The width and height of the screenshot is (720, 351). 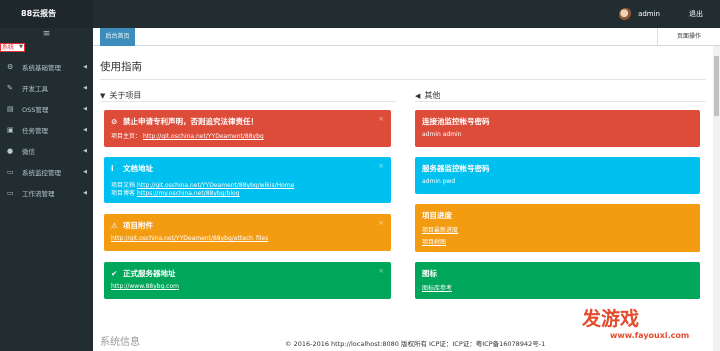 What do you see at coordinates (120, 342) in the screenshot?
I see `next-section-title: 系统信息` at bounding box center [120, 342].